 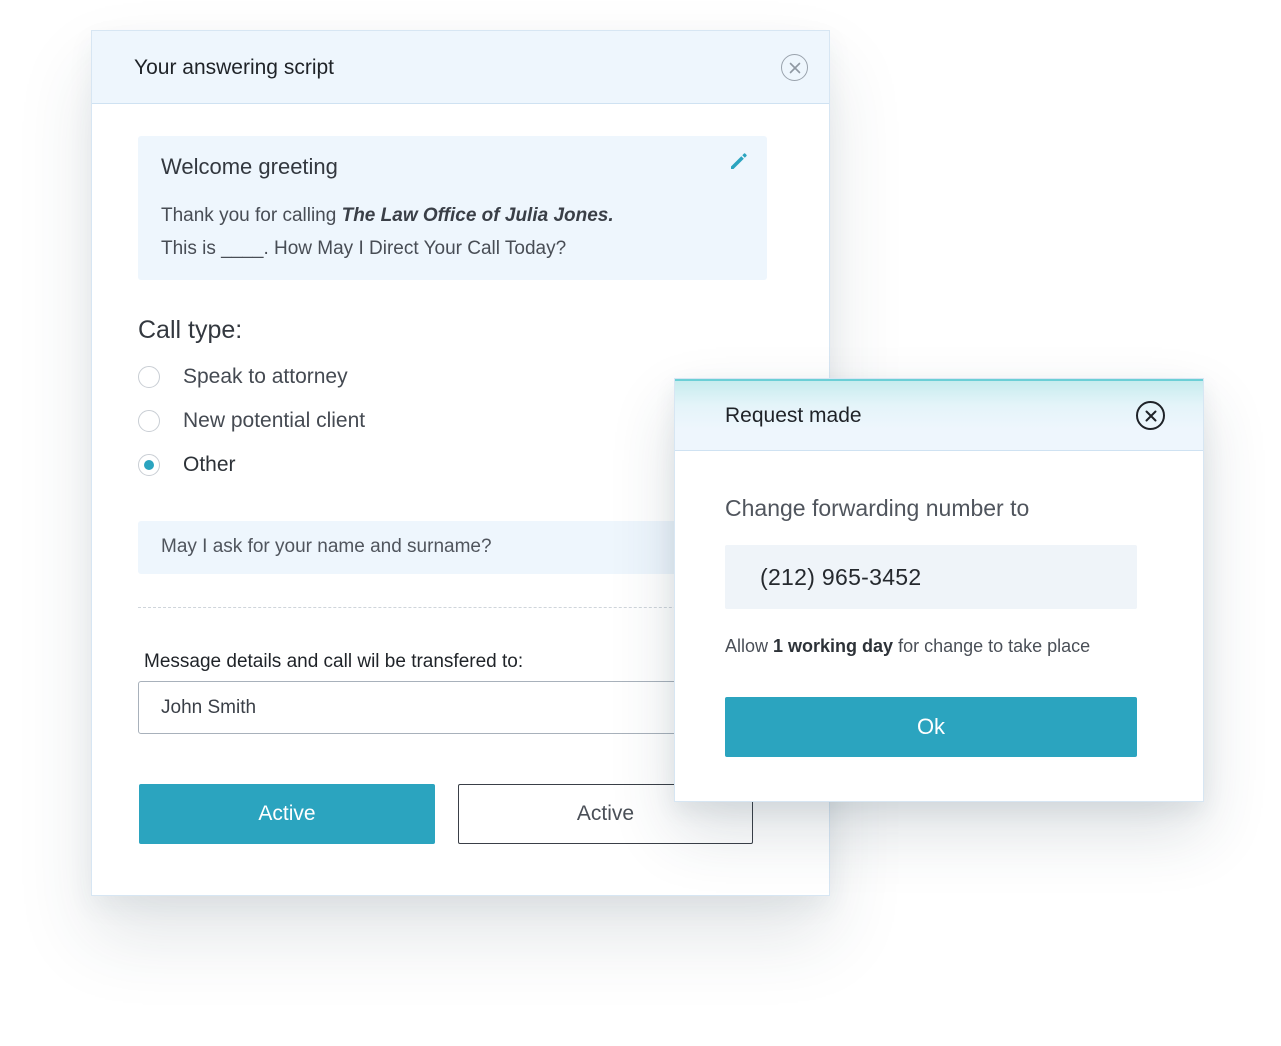 What do you see at coordinates (793, 415) in the screenshot?
I see `modal-title: Request made` at bounding box center [793, 415].